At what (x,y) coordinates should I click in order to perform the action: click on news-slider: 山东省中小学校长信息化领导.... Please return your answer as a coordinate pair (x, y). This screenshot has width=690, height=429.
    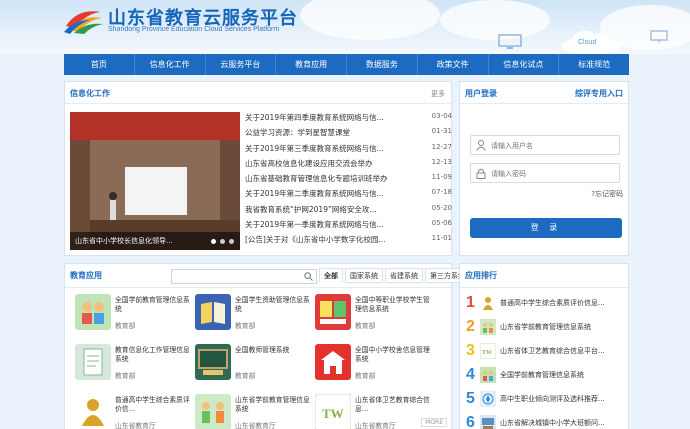
    Looking at the image, I should click on (155, 181).